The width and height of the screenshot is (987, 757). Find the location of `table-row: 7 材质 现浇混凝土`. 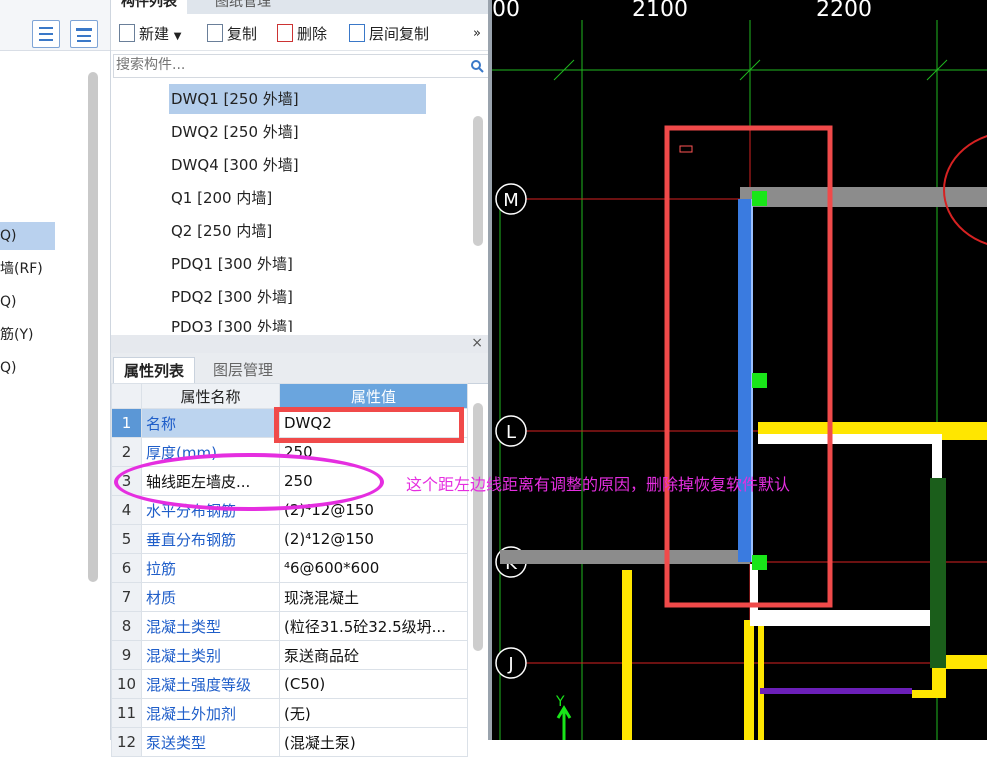

table-row: 7 材质 现浇混凝土 is located at coordinates (289, 597).